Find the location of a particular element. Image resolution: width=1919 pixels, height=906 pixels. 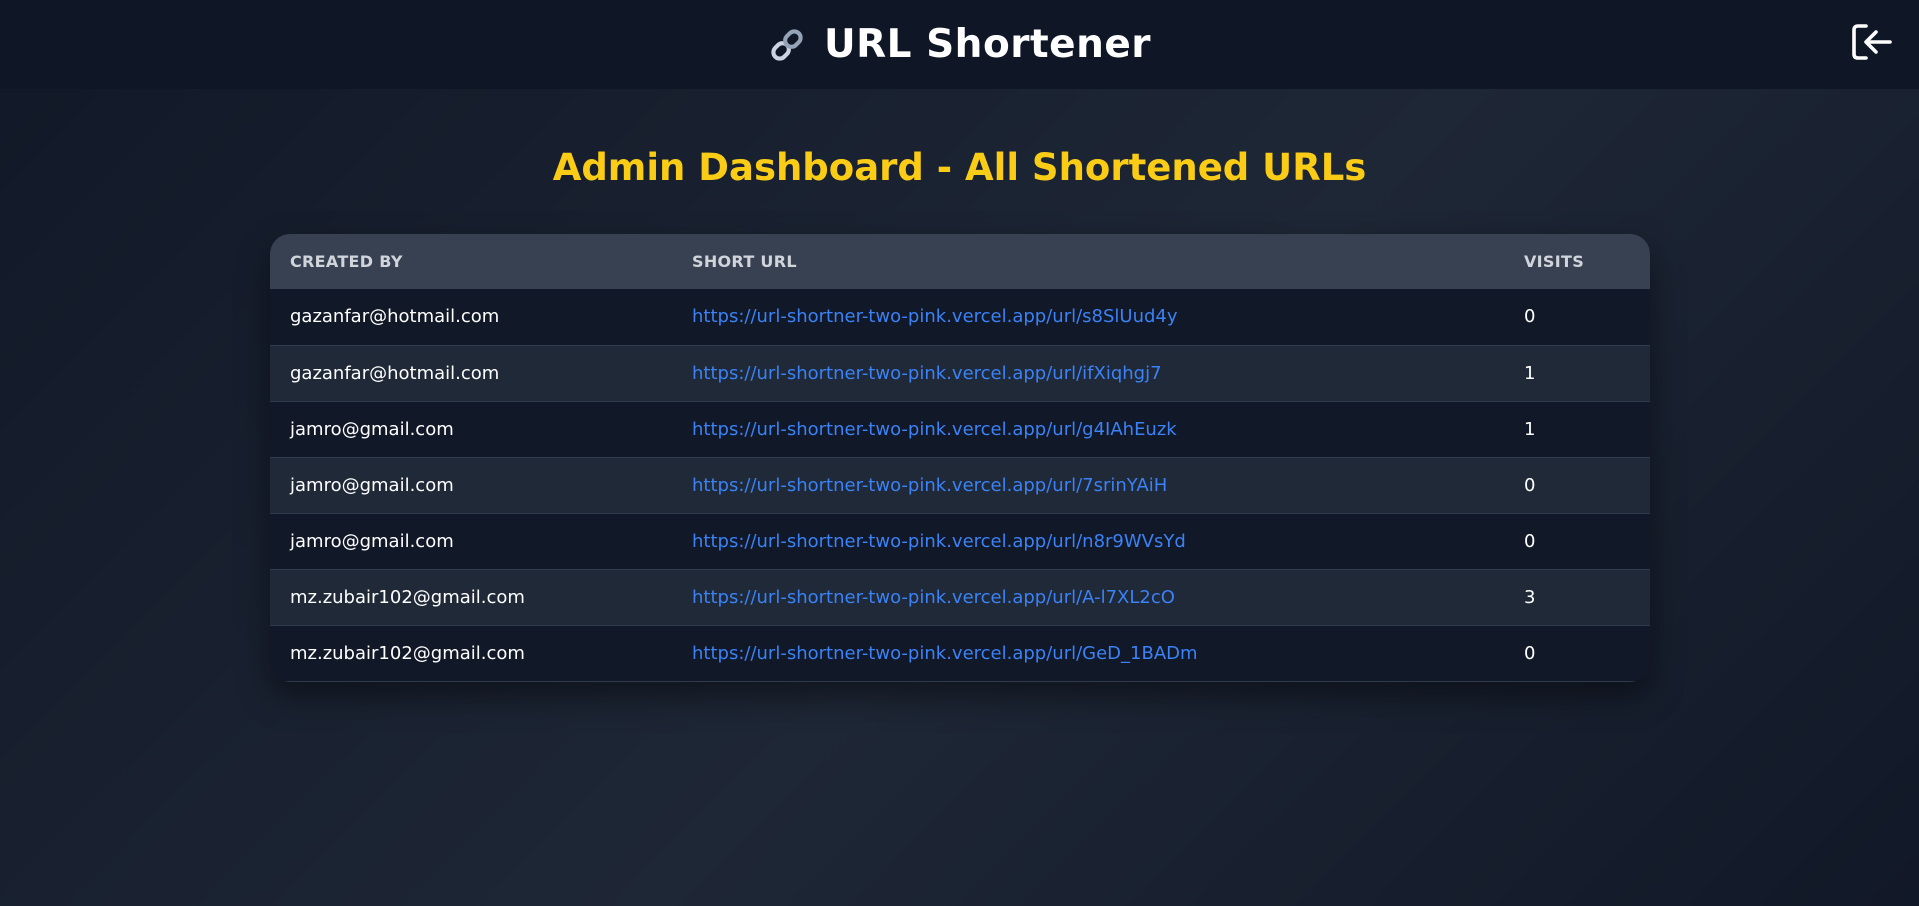

column-header-visits: VISITS is located at coordinates (1554, 261).